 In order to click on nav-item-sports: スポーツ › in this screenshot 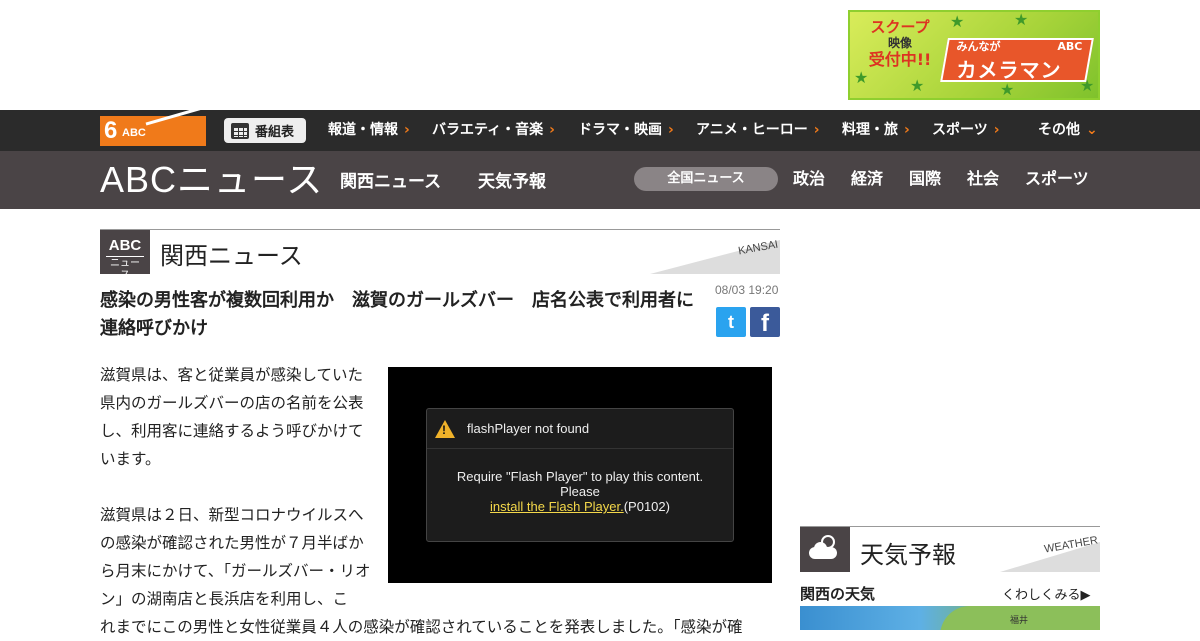, I will do `click(966, 130)`.